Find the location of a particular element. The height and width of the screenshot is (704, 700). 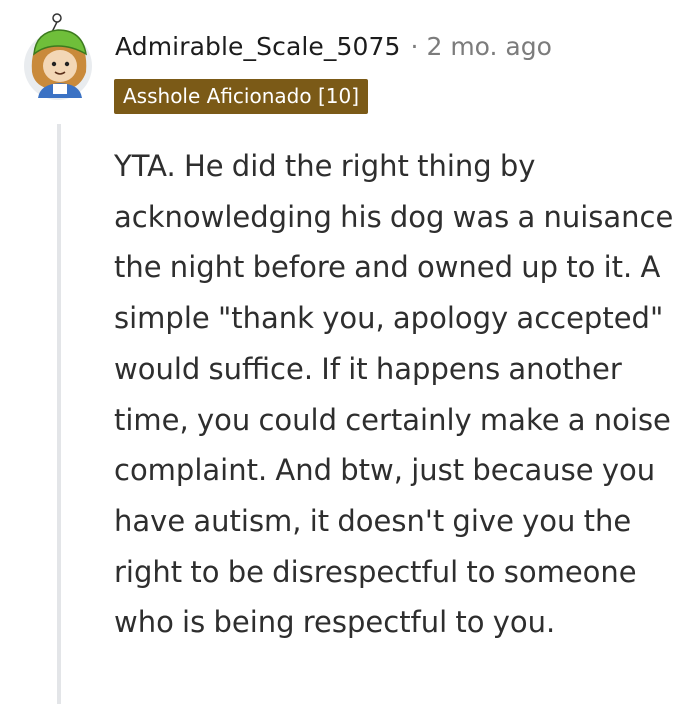

user-flair-badge: Asshole Aficionado [10] is located at coordinates (241, 96).